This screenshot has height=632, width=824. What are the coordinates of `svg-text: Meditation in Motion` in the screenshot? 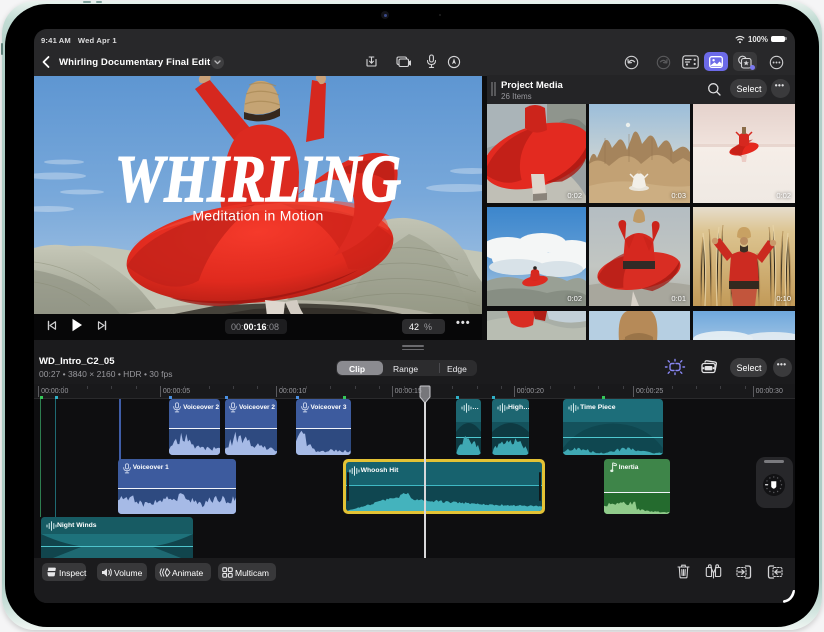 It's located at (257, 216).